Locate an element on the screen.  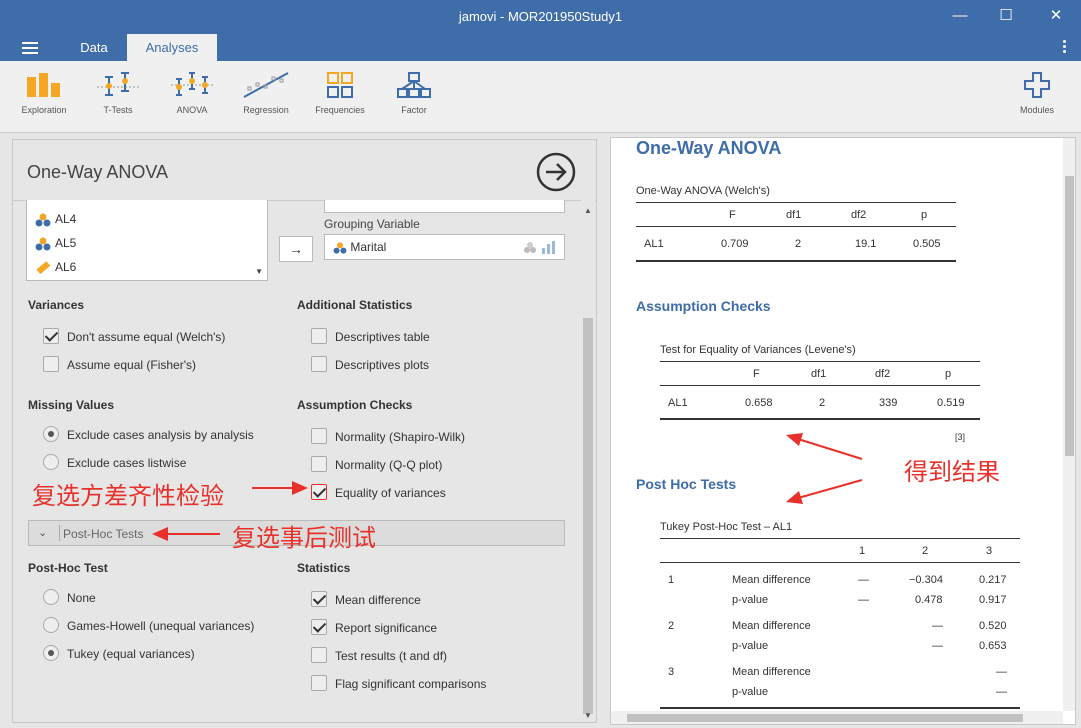
table-cell: 0.478 is located at coordinates (929, 600).